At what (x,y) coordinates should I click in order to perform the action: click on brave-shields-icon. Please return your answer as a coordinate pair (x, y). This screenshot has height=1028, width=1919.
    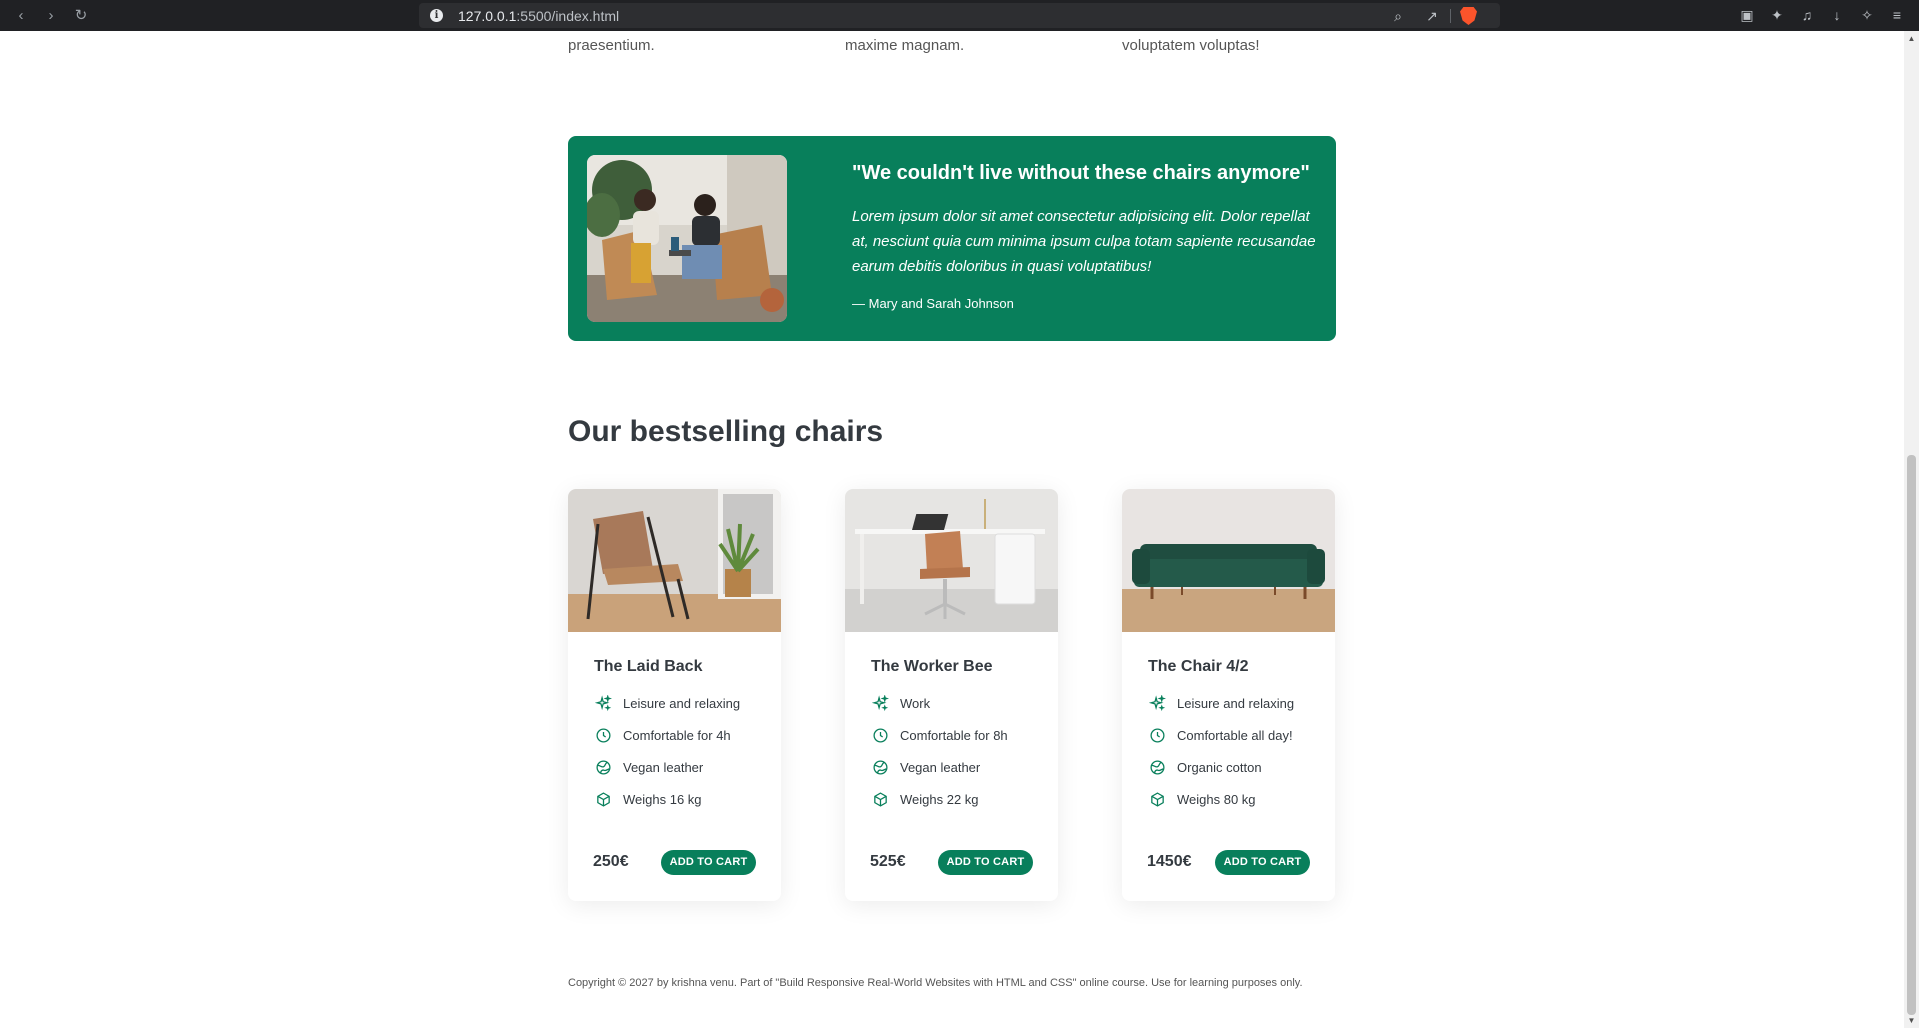
    Looking at the image, I should click on (1468, 16).